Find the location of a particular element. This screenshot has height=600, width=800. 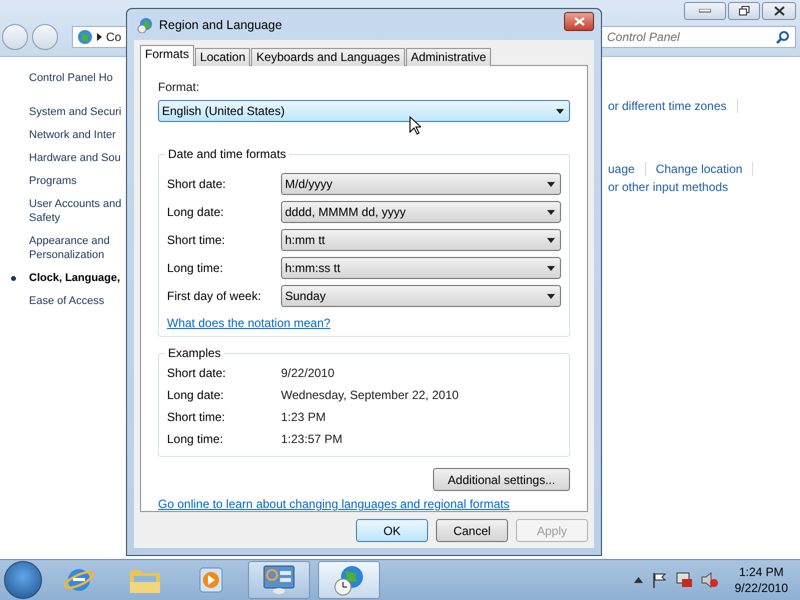

sidebar-link: User Accounts and Safety is located at coordinates (77, 211).